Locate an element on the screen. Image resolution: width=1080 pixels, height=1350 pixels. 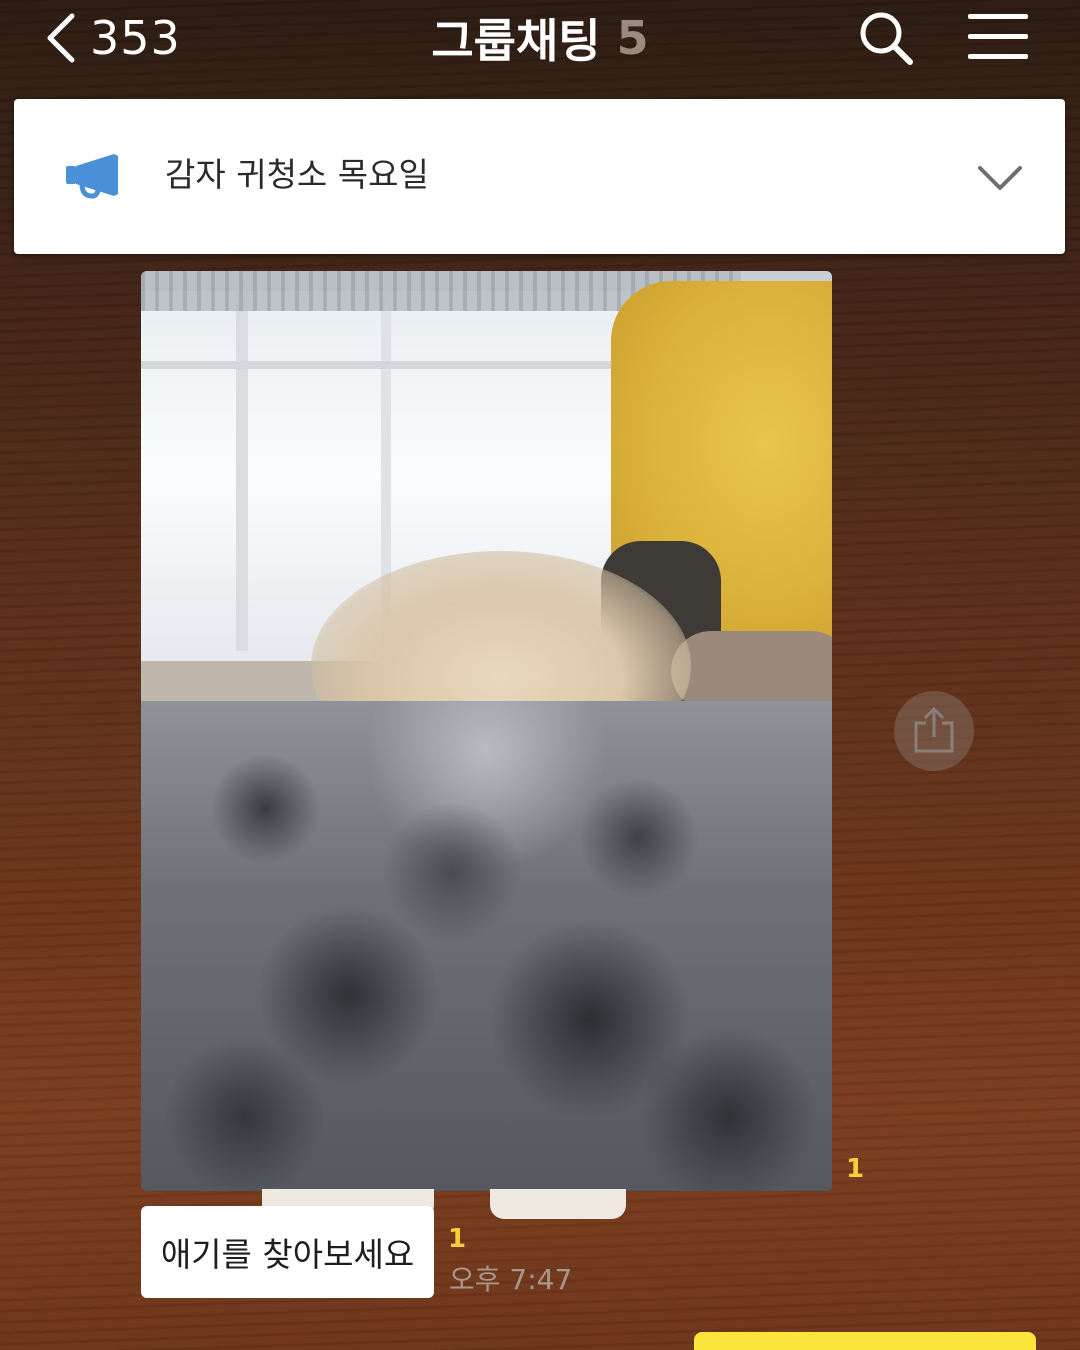
chat-title: 그룹채팅 is located at coordinates (516, 41).